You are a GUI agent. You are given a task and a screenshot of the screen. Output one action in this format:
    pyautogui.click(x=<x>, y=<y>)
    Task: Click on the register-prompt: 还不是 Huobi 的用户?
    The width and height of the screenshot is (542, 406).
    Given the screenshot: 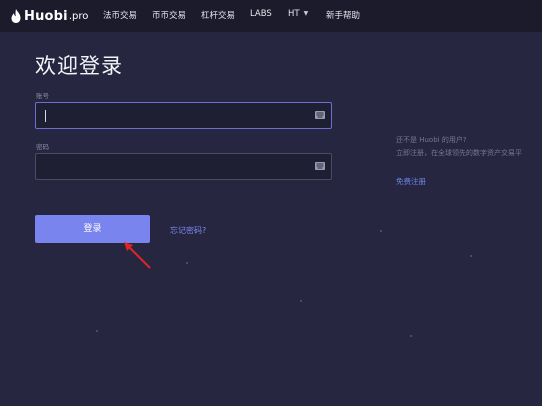 What is the action you would take?
    pyautogui.click(x=431, y=140)
    